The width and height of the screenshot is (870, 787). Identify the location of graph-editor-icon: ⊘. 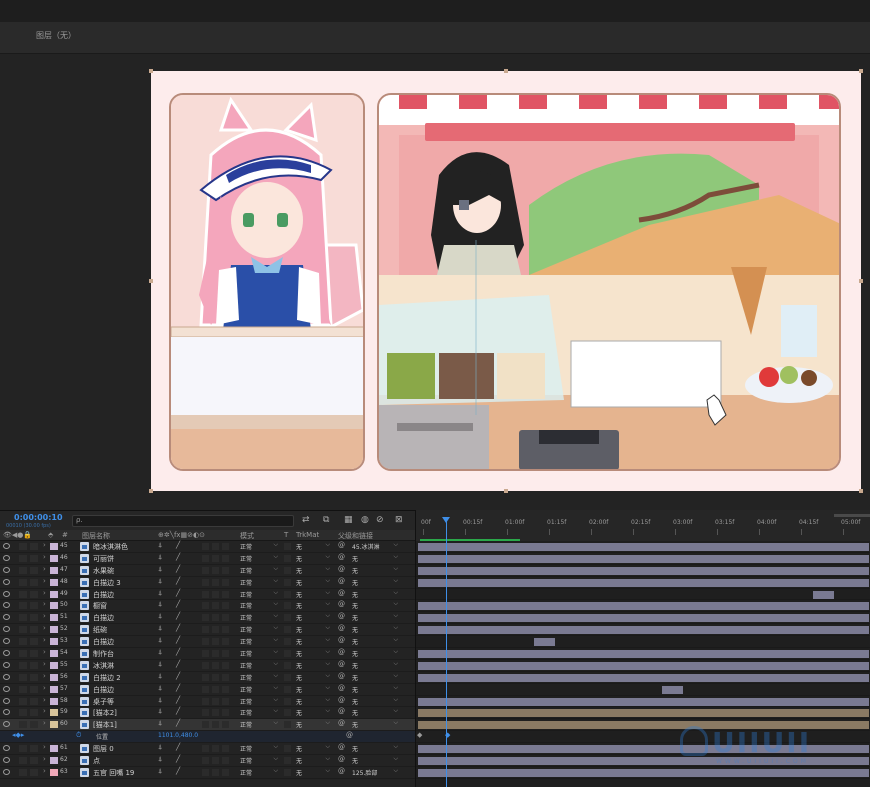
(380, 520).